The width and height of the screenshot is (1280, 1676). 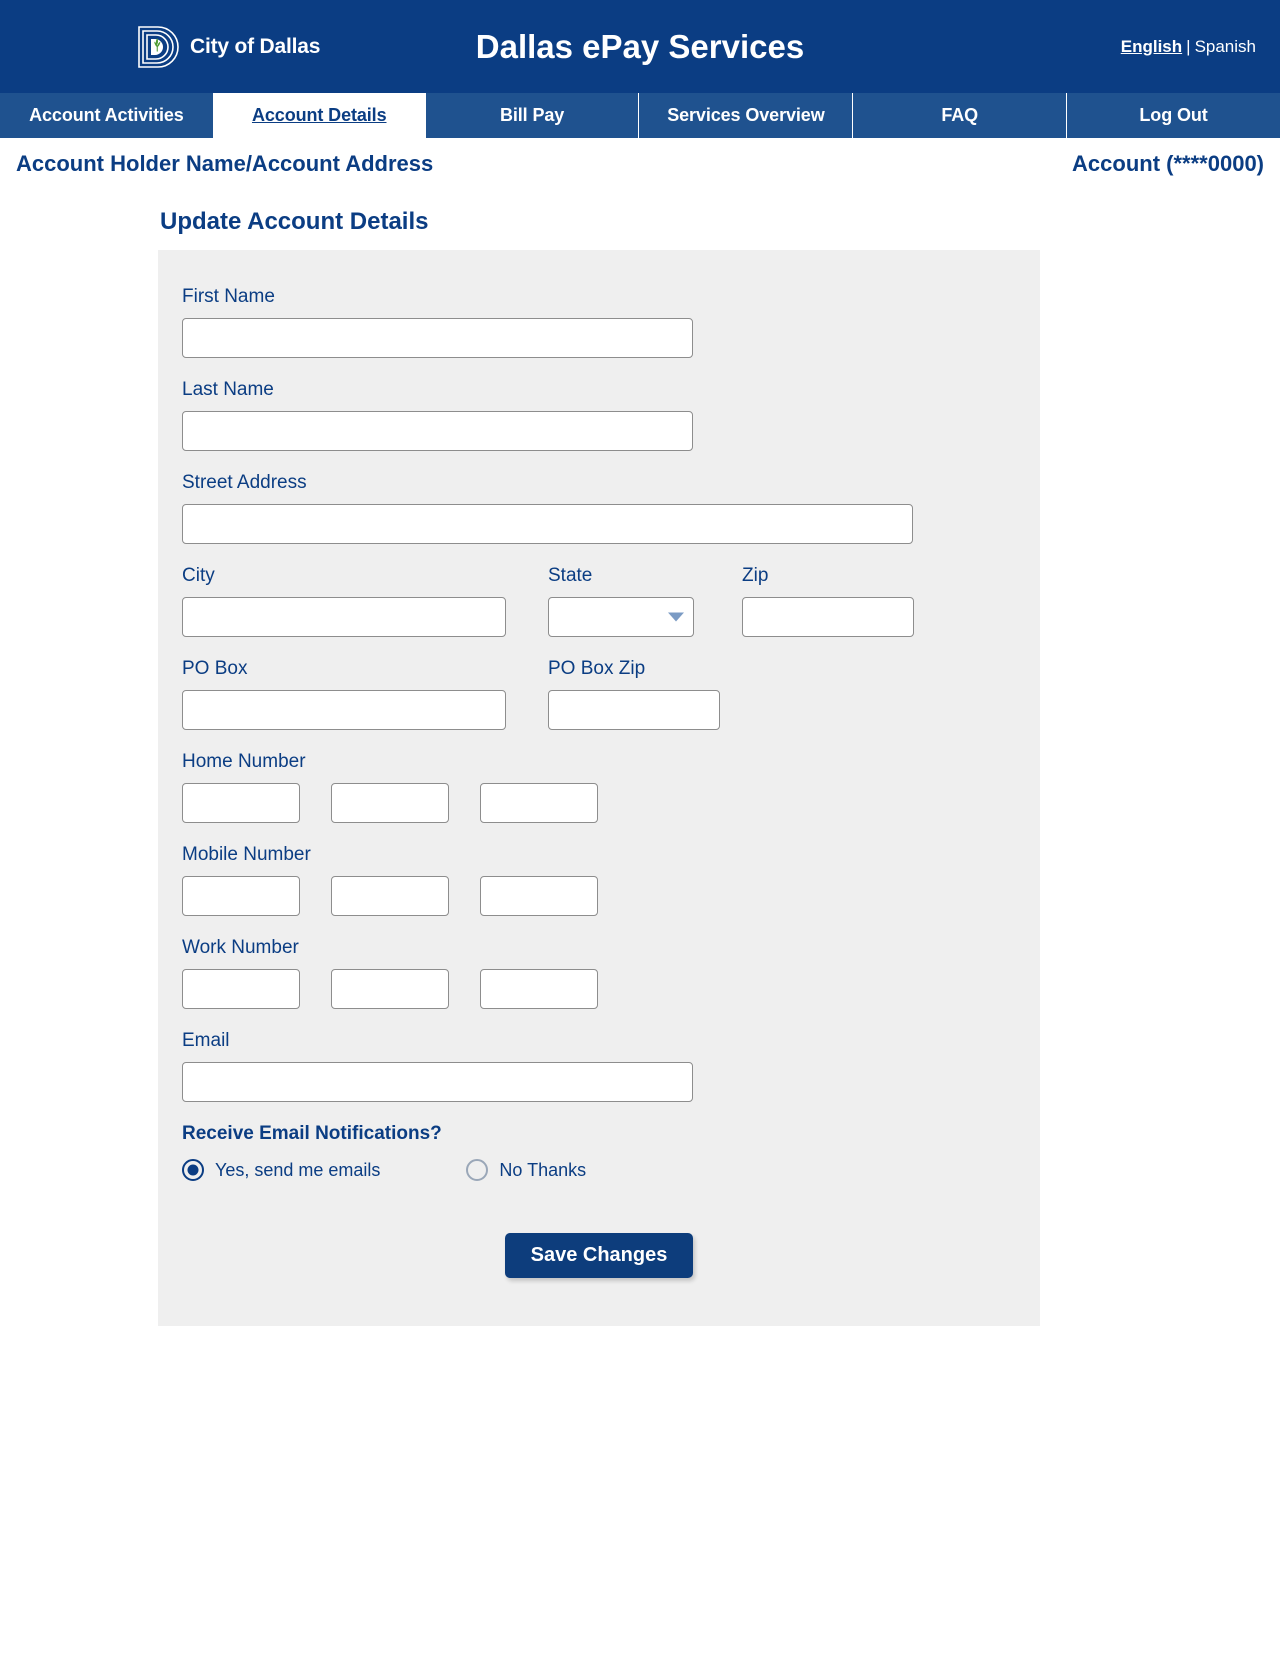 I want to click on radio-no-thanks: No Thanks, so click(x=526, y=1170).